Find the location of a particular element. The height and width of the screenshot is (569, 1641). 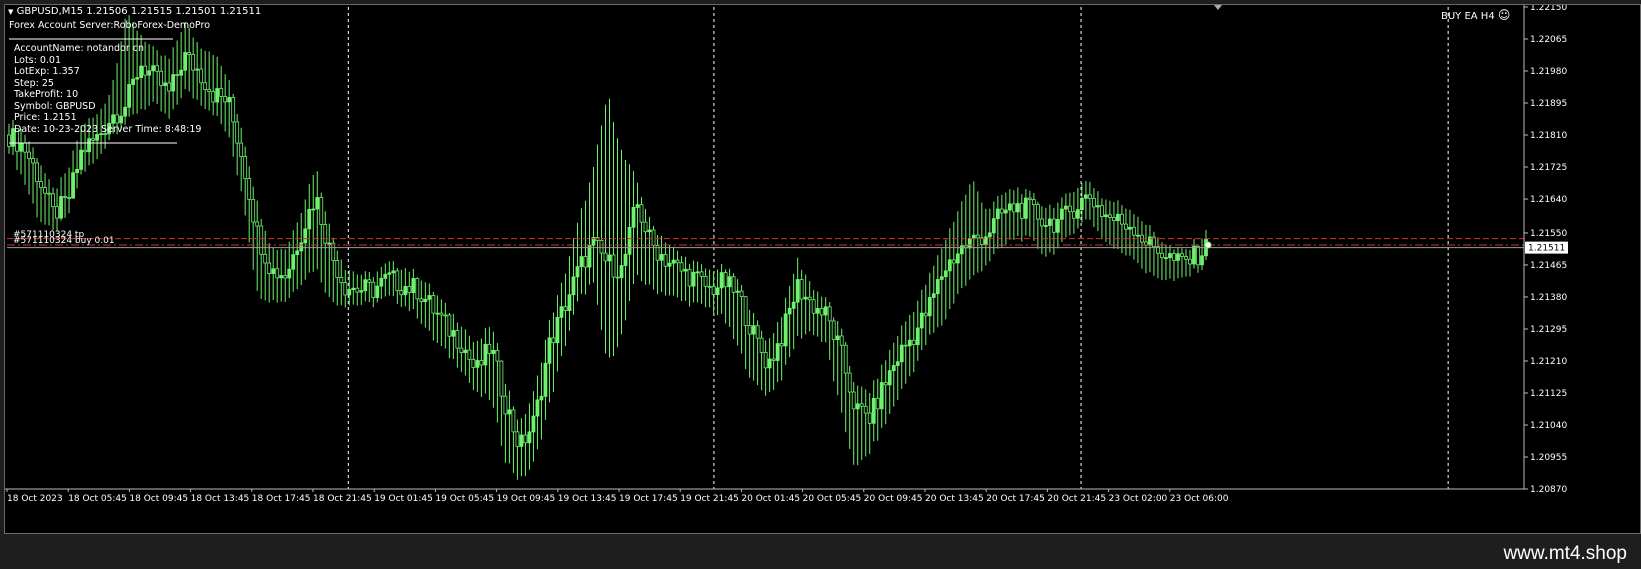

watermark: www.mt4.shop is located at coordinates (1565, 553).